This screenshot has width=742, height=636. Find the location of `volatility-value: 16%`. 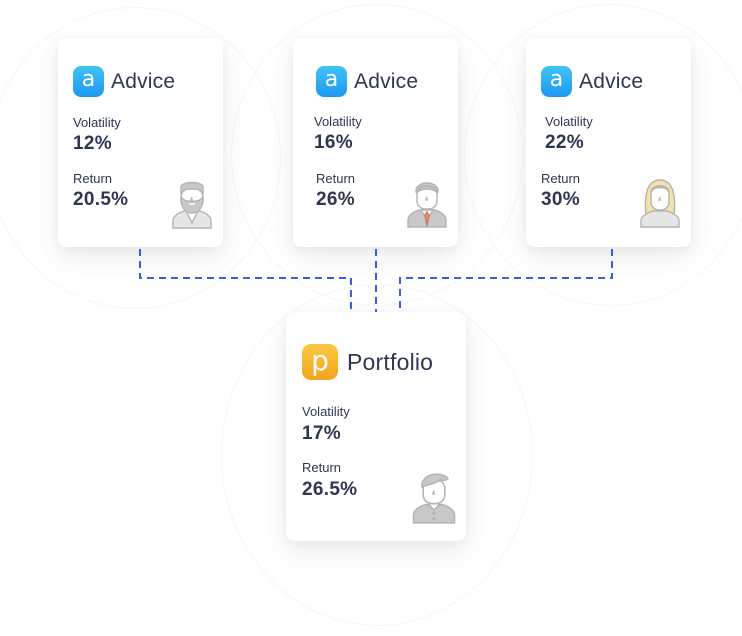

volatility-value: 16% is located at coordinates (333, 142).